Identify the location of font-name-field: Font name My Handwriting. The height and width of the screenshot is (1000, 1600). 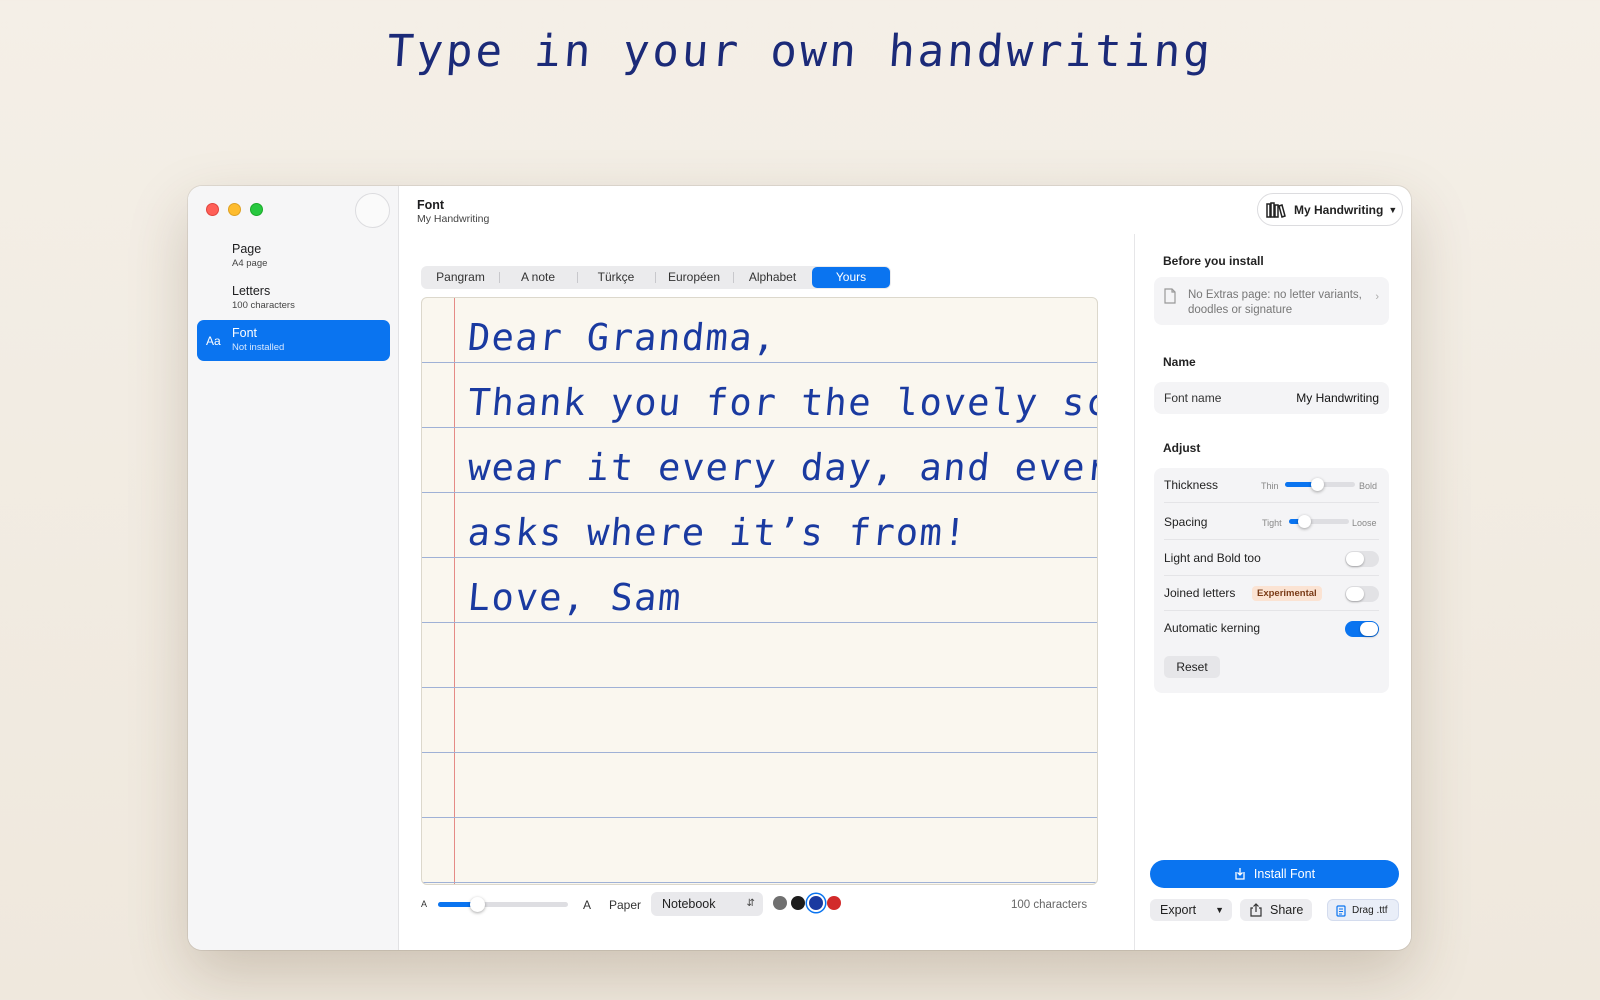
(1271, 398).